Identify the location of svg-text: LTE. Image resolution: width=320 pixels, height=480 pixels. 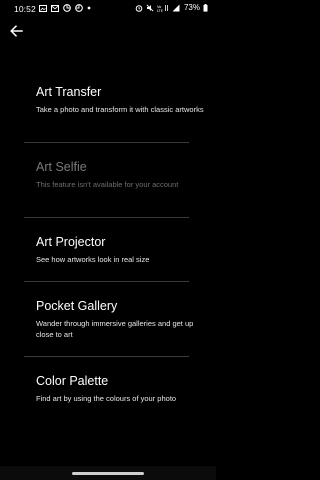
(160, 9).